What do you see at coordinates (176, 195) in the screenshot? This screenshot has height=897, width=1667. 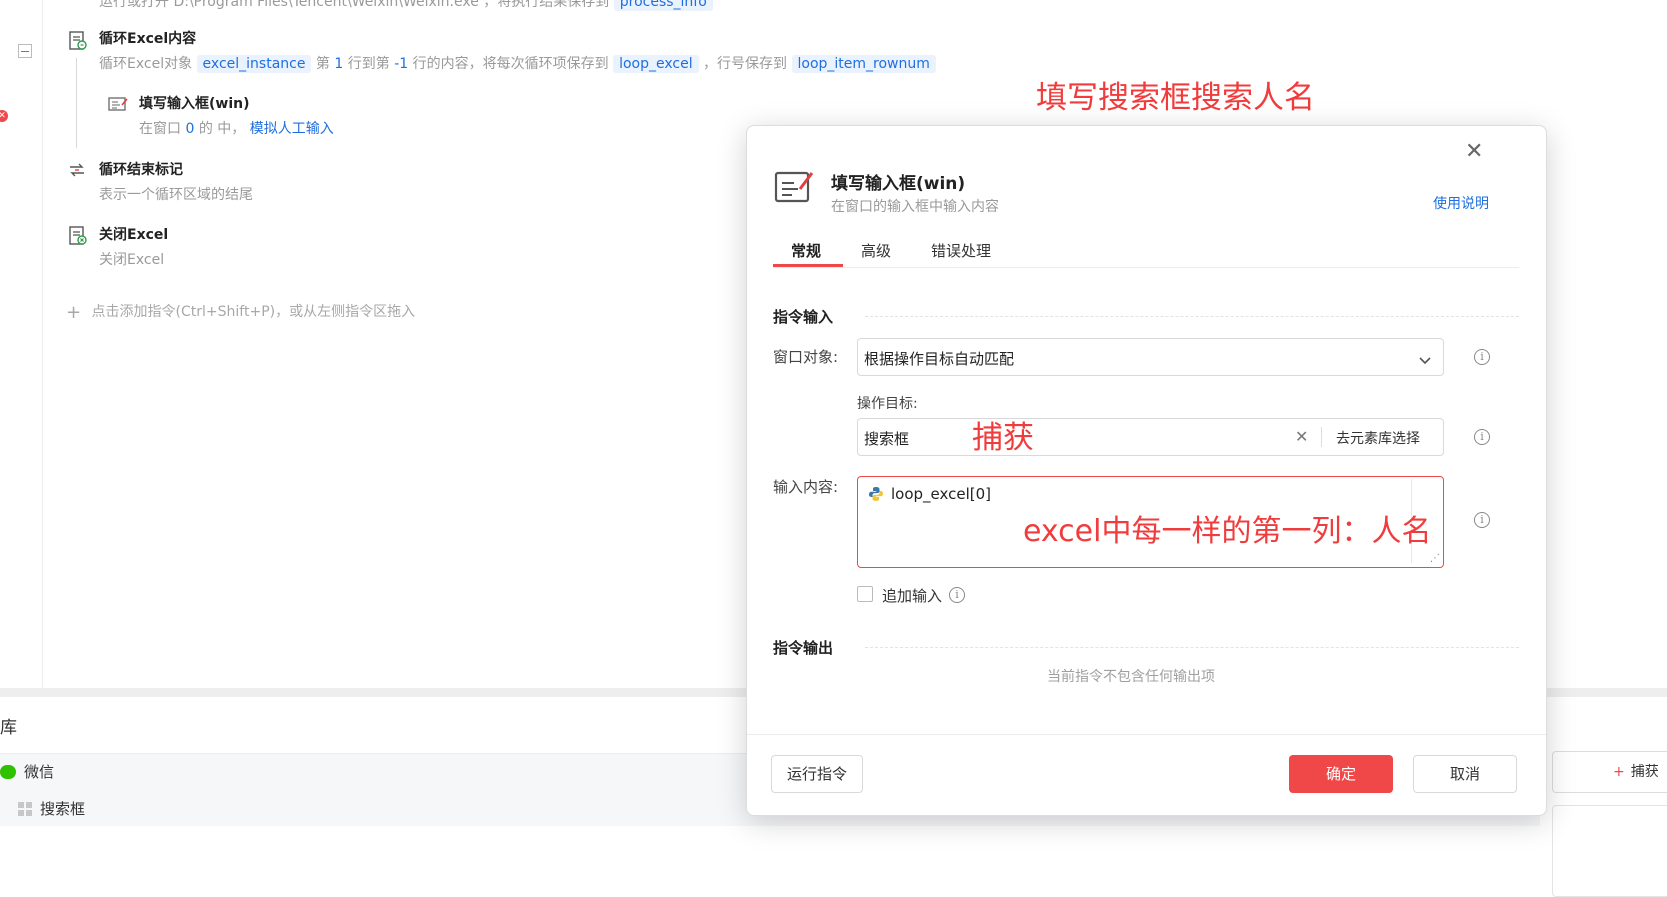 I see `step-loop-end-desc: 表示一个循环区域的结尾` at bounding box center [176, 195].